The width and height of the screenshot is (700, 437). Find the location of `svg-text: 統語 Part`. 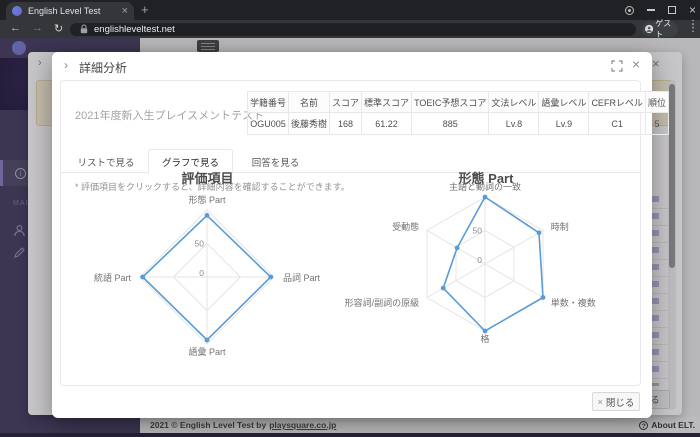

svg-text: 統語 Part is located at coordinates (113, 277).